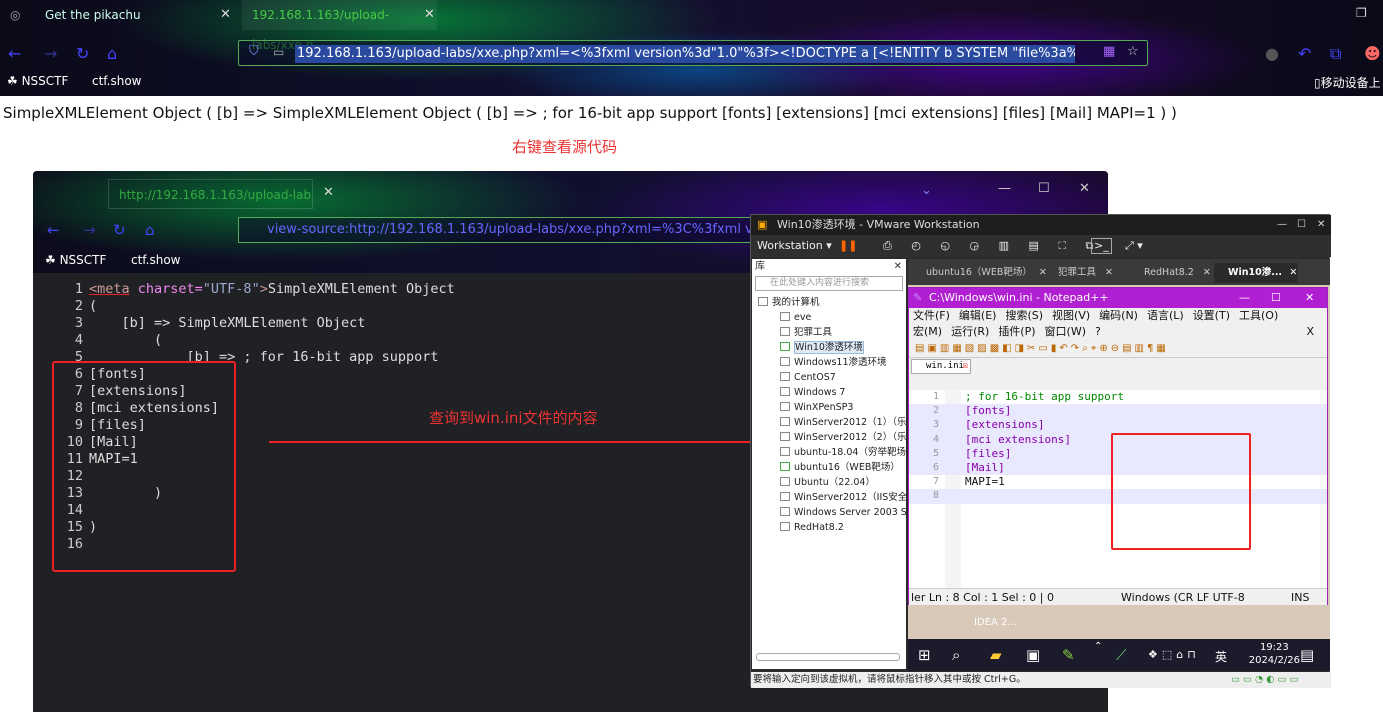 Image resolution: width=1383 pixels, height=712 pixels. What do you see at coordinates (931, 315) in the screenshot?
I see `menu-file: 文件(F)` at bounding box center [931, 315].